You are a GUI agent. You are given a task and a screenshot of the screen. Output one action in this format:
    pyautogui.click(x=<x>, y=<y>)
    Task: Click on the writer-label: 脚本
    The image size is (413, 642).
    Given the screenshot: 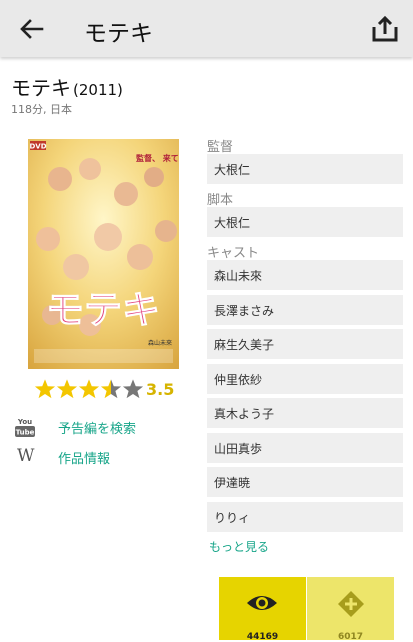 What is the action you would take?
    pyautogui.click(x=220, y=200)
    